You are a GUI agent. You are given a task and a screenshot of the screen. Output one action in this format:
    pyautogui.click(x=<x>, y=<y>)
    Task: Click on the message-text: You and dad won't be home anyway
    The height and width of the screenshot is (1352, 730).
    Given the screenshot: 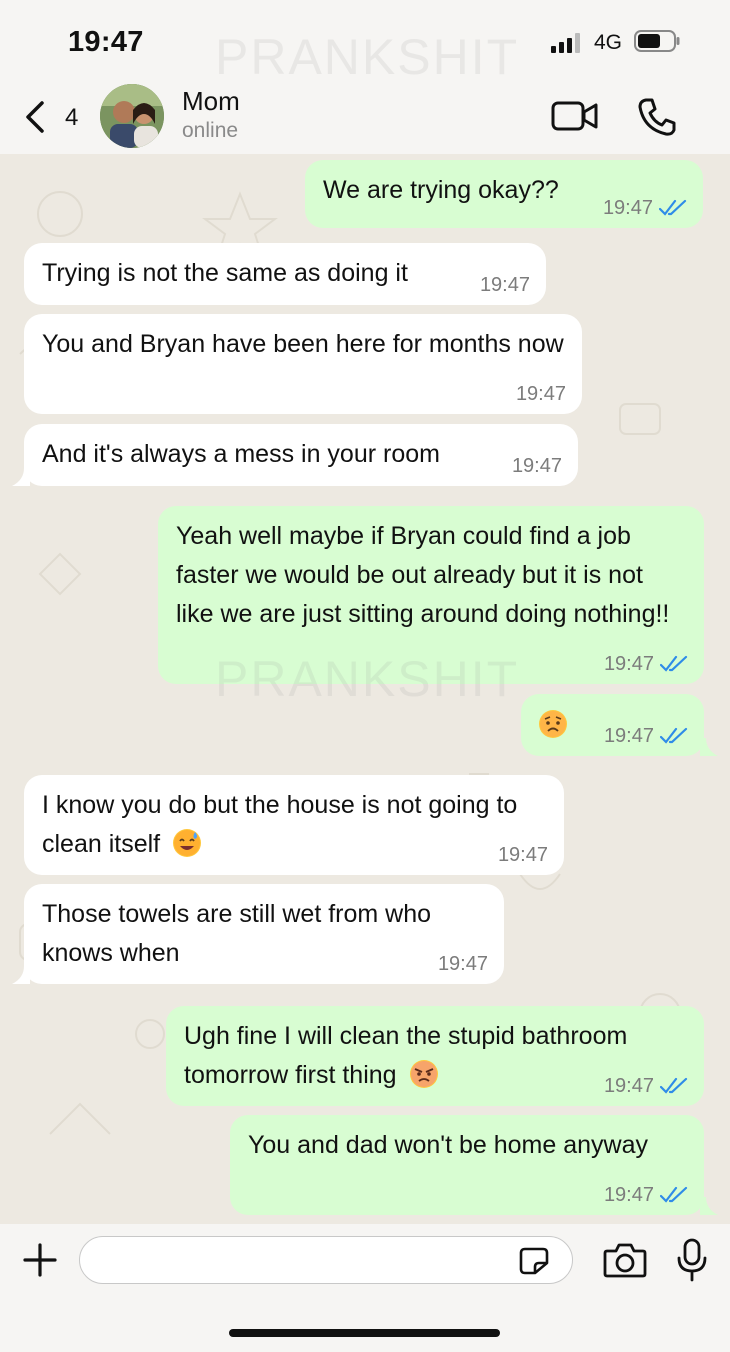 What is the action you would take?
    pyautogui.click(x=448, y=1145)
    